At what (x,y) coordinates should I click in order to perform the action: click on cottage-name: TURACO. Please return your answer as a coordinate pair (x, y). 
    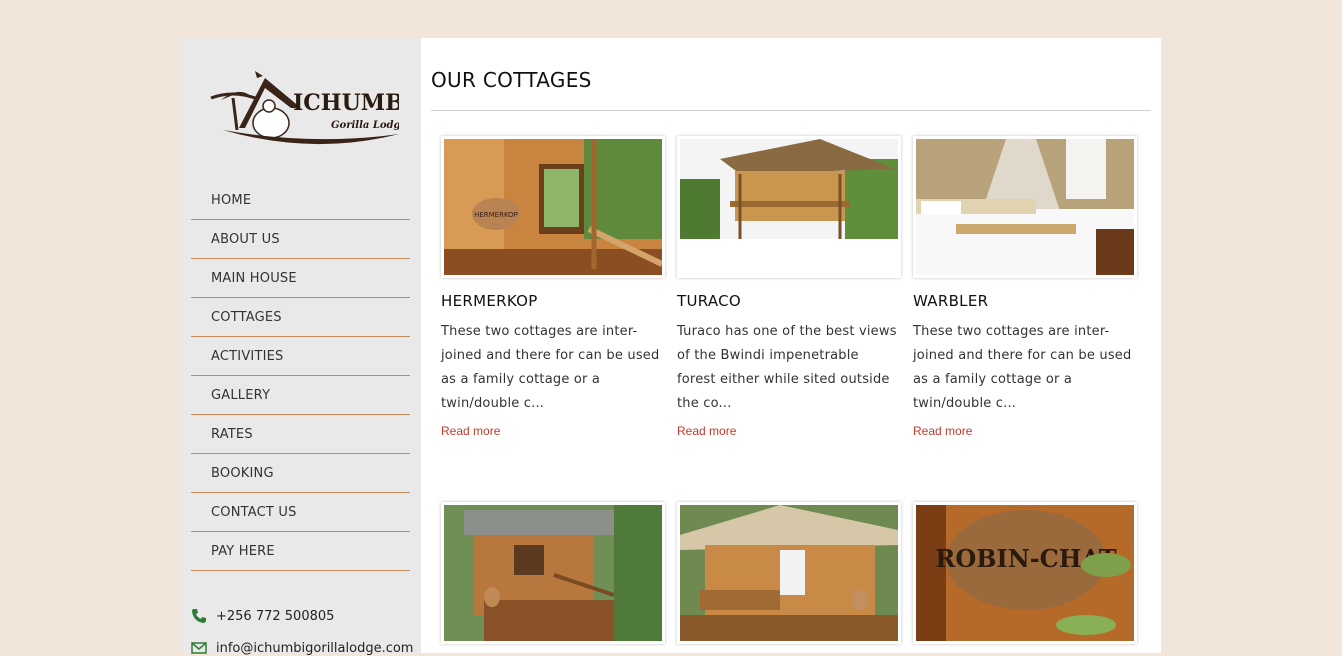
    Looking at the image, I should click on (709, 301).